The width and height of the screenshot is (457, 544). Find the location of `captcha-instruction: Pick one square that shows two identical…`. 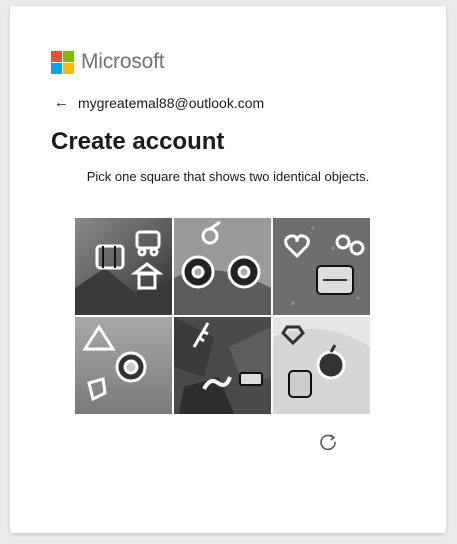

captcha-instruction: Pick one square that shows two identical… is located at coordinates (228, 176).